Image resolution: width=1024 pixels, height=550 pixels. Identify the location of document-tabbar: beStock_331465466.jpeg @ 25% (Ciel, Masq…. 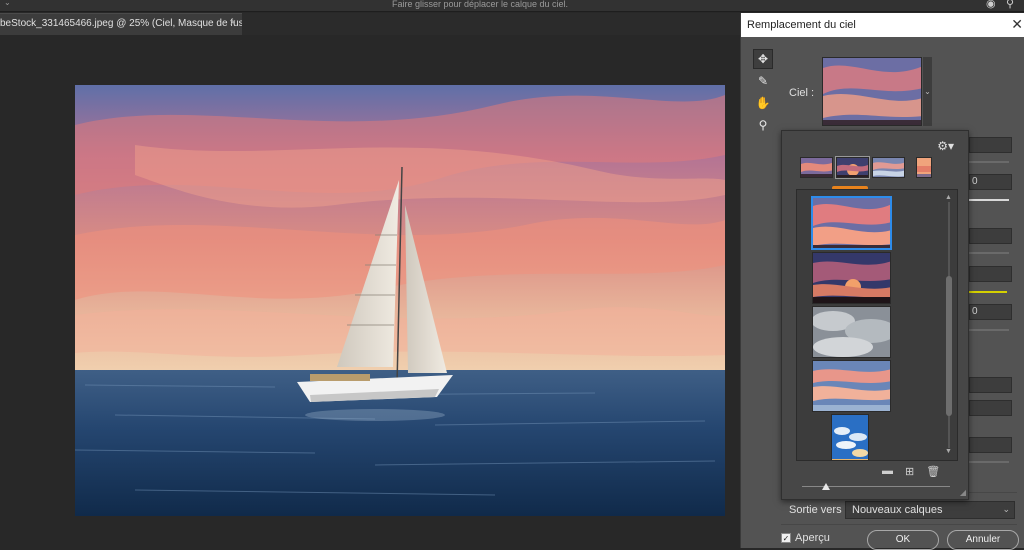
(370, 24).